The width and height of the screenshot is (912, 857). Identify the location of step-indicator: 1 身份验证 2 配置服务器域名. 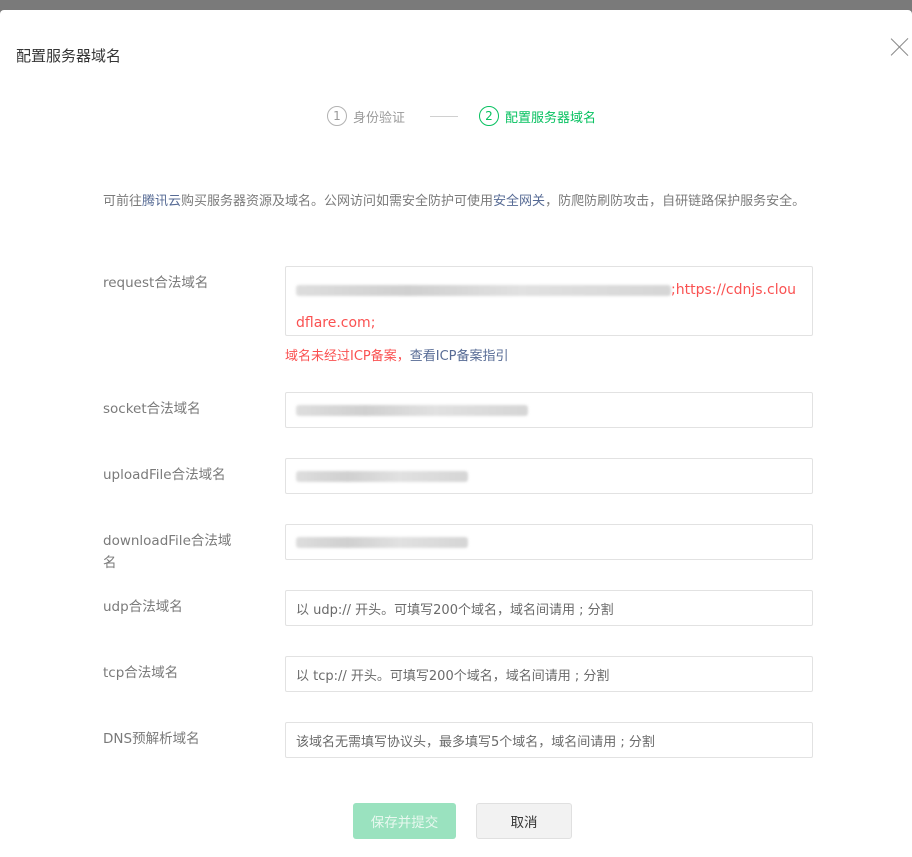
(456, 116).